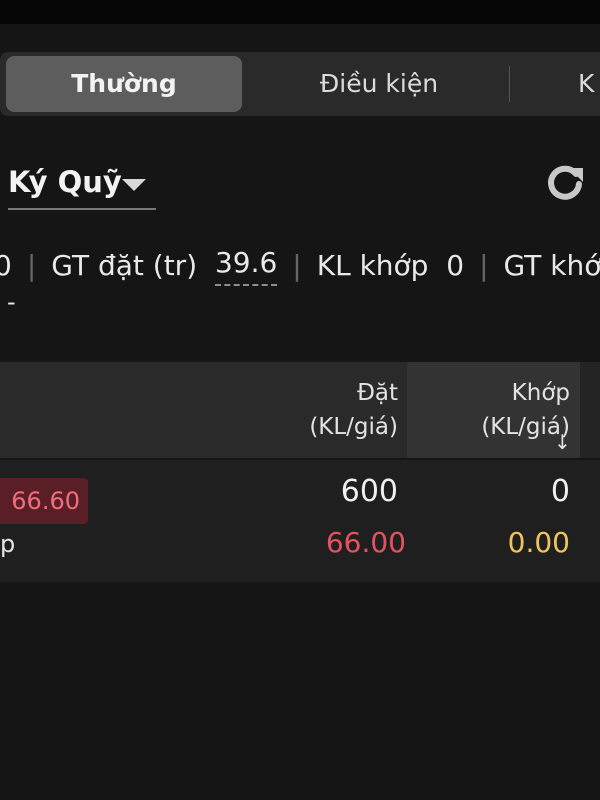 The width and height of the screenshot is (600, 800). What do you see at coordinates (369, 491) in the screenshot?
I see `order-quantity: 600` at bounding box center [369, 491].